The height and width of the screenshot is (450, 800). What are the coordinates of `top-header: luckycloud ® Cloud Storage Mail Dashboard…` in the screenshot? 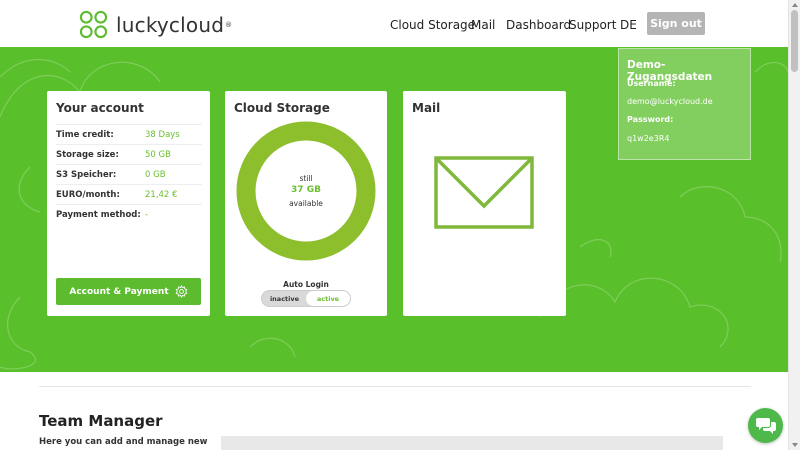 It's located at (394, 23).